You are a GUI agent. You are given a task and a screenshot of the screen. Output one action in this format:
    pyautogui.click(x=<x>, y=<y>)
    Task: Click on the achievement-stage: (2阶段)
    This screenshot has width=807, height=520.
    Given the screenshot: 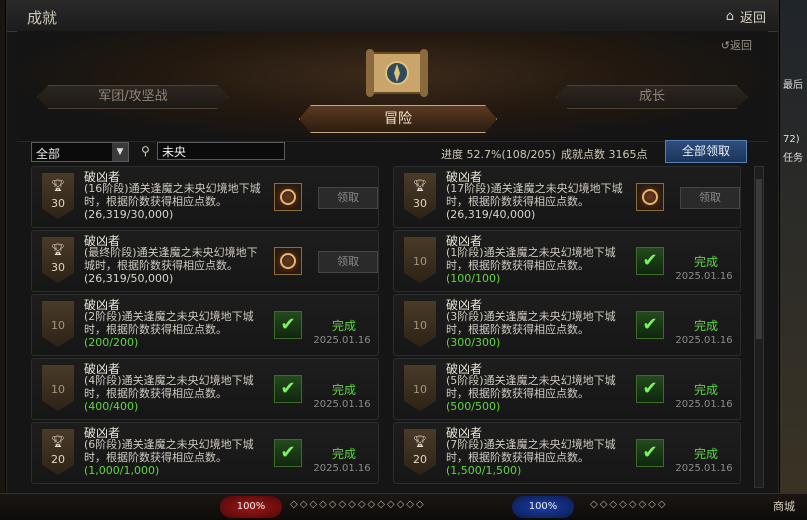 What is the action you would take?
    pyautogui.click(x=103, y=316)
    